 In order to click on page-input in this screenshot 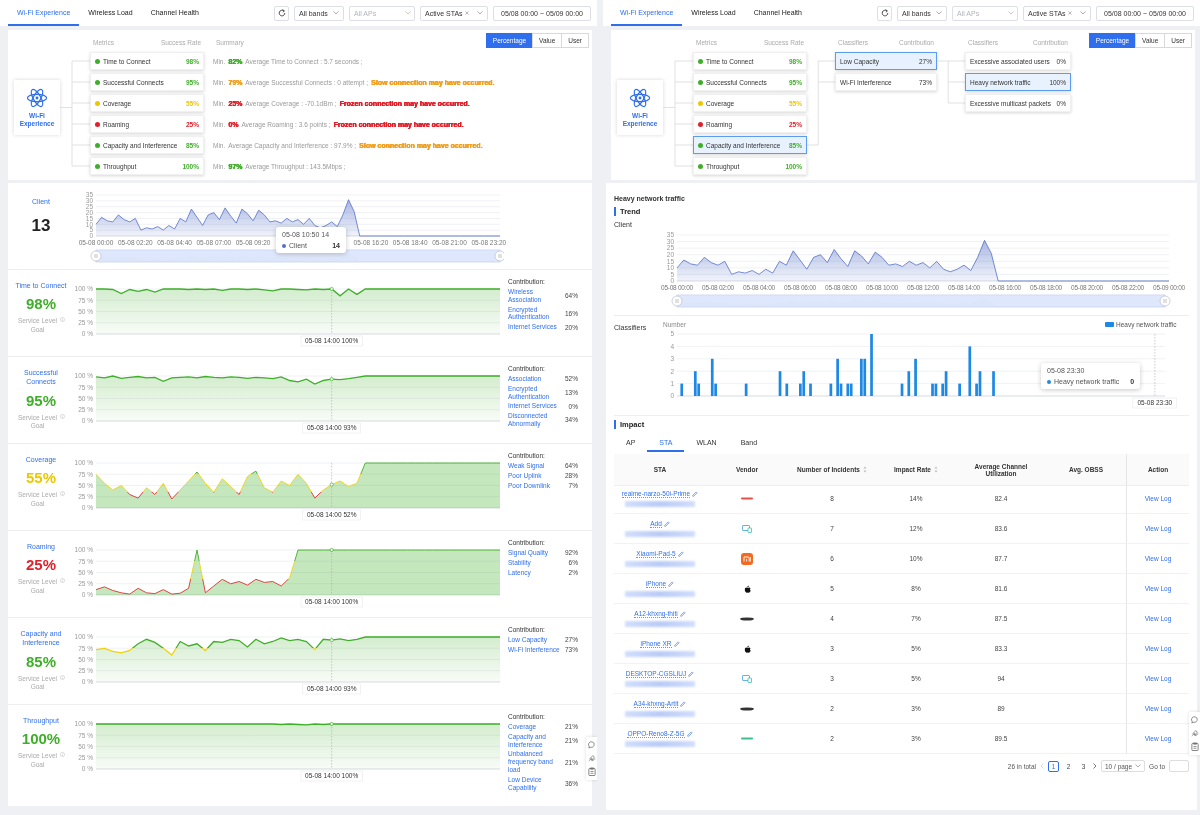, I will do `click(1179, 766)`.